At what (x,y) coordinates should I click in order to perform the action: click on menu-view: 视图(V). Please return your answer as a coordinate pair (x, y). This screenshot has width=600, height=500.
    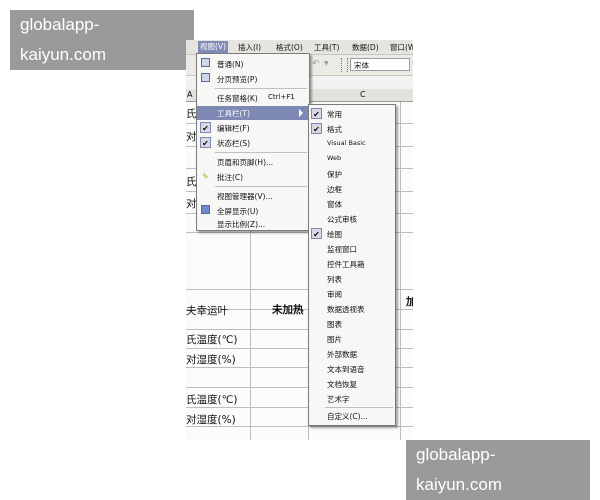
    Looking at the image, I should click on (213, 47).